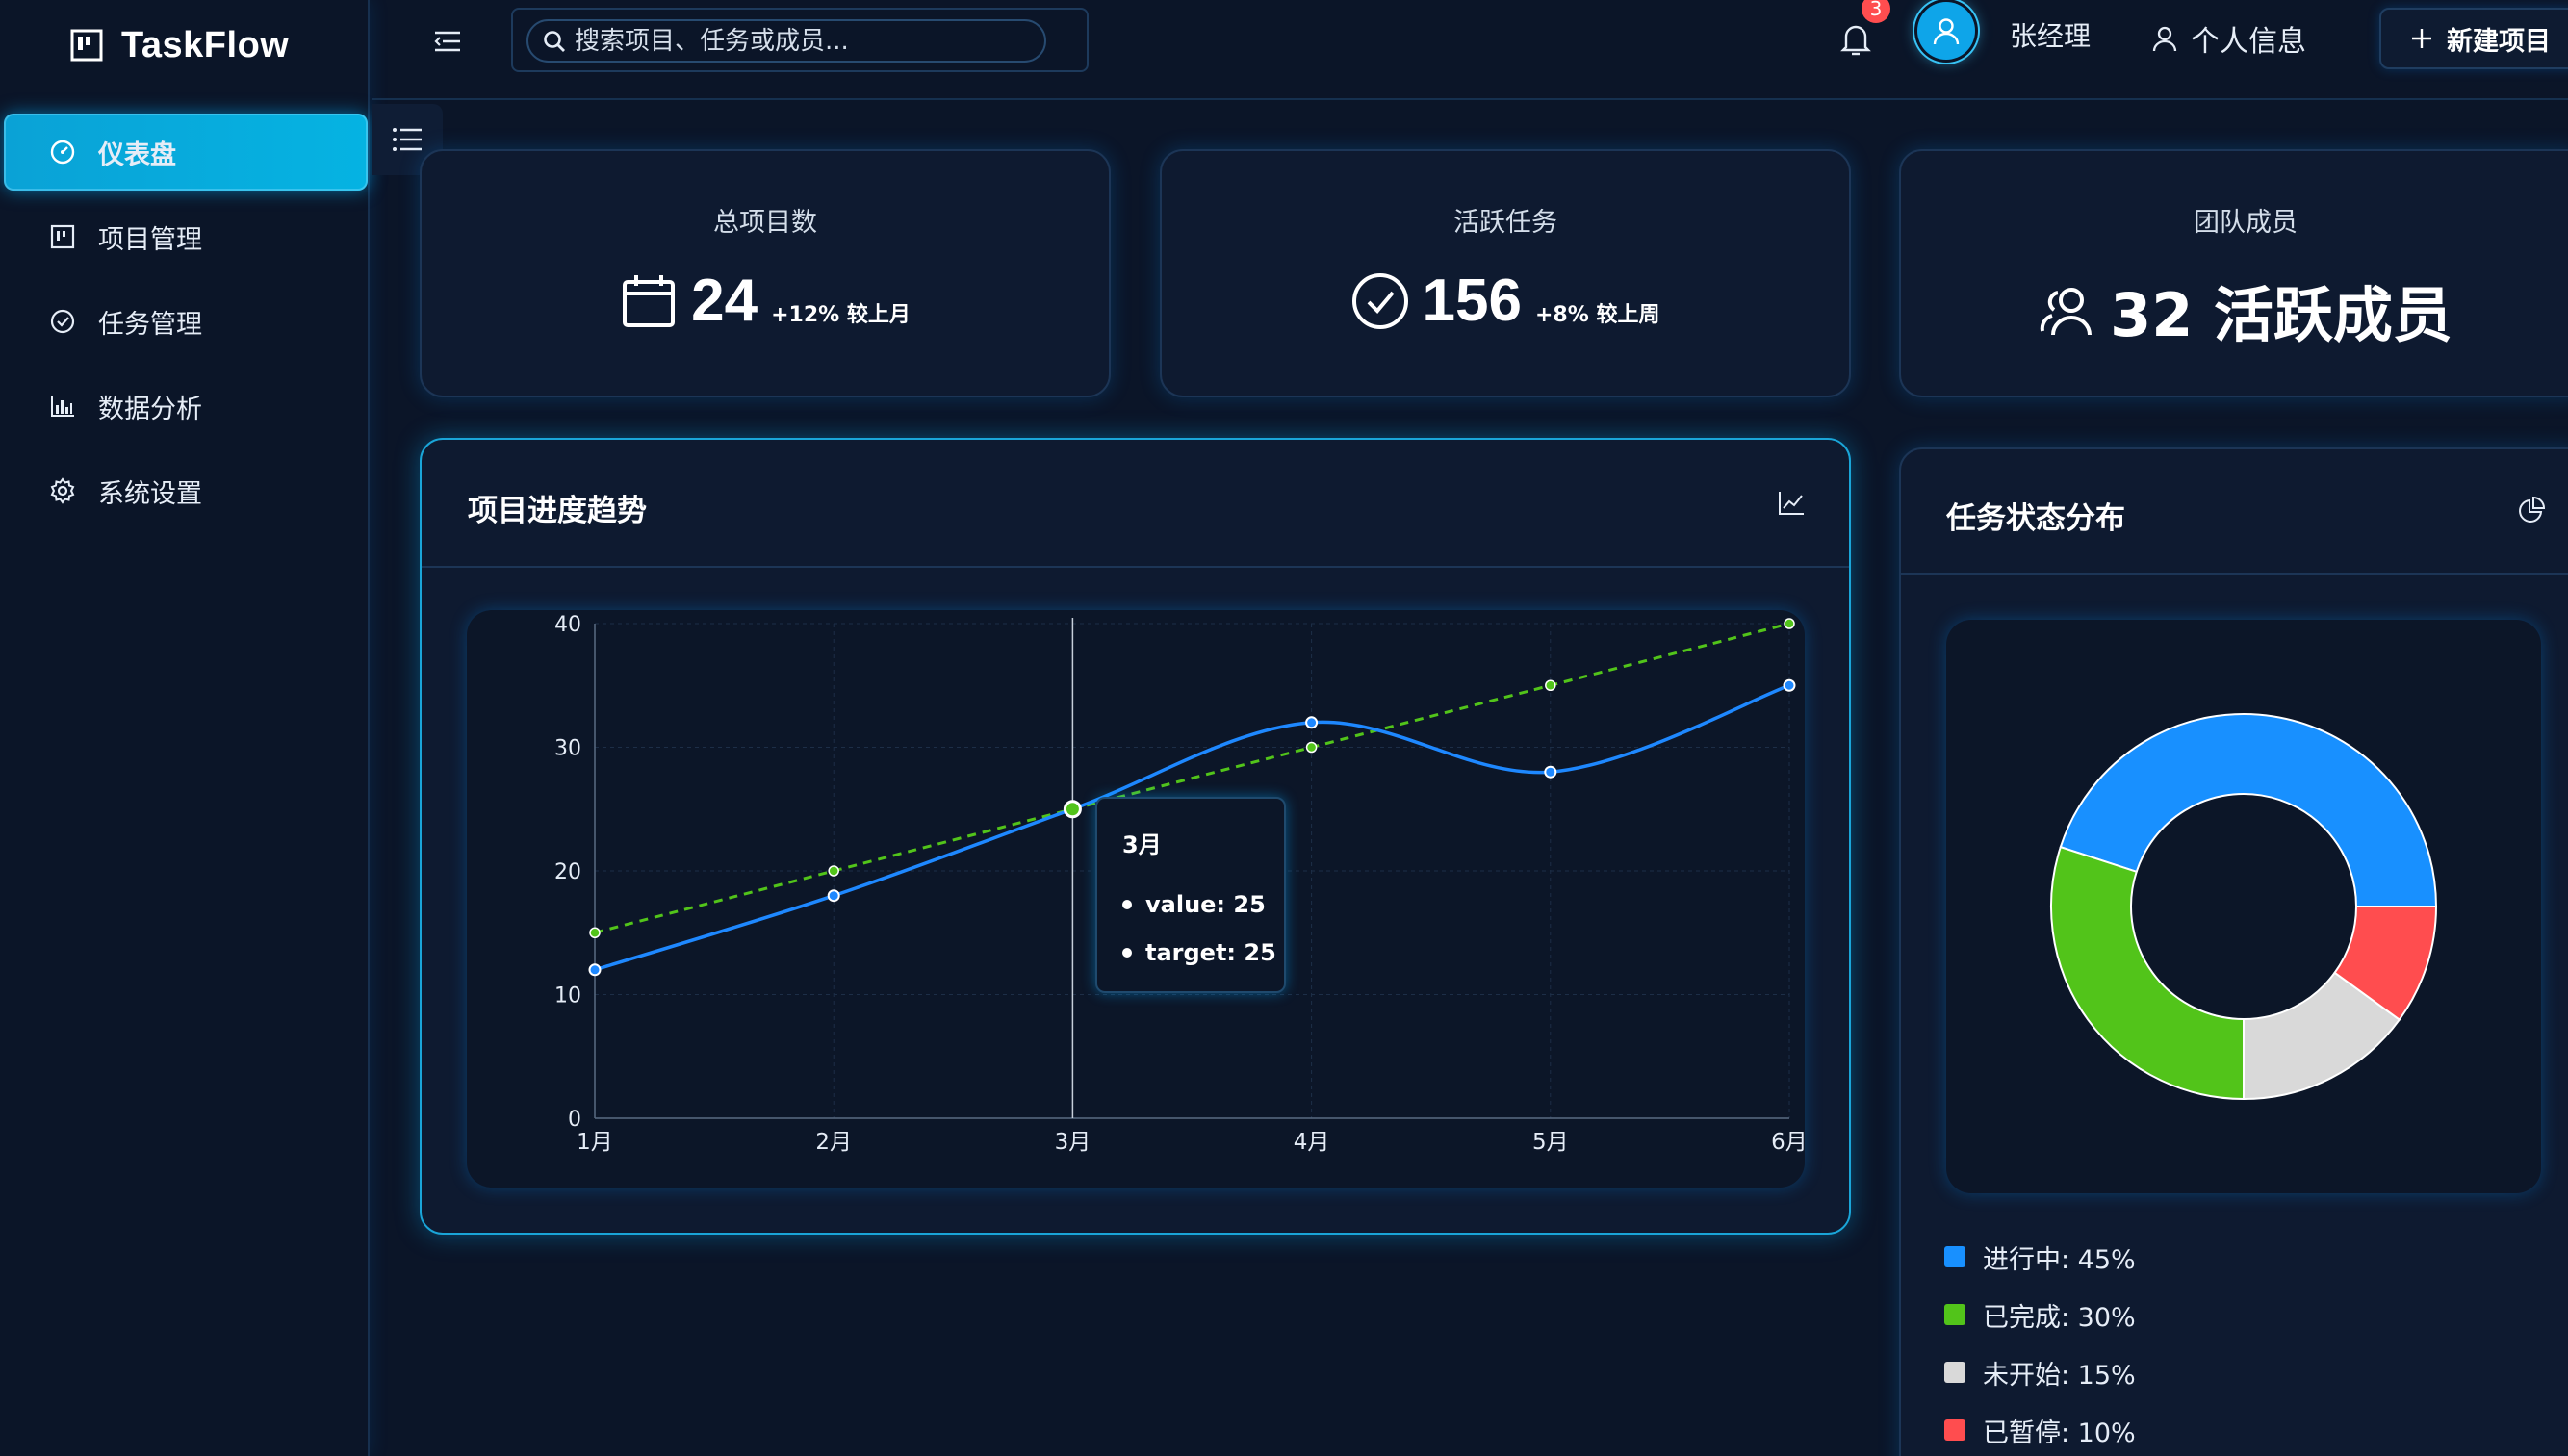 This screenshot has height=1456, width=2568. I want to click on stat-value-row: 32 活跃成员, so click(2234, 310).